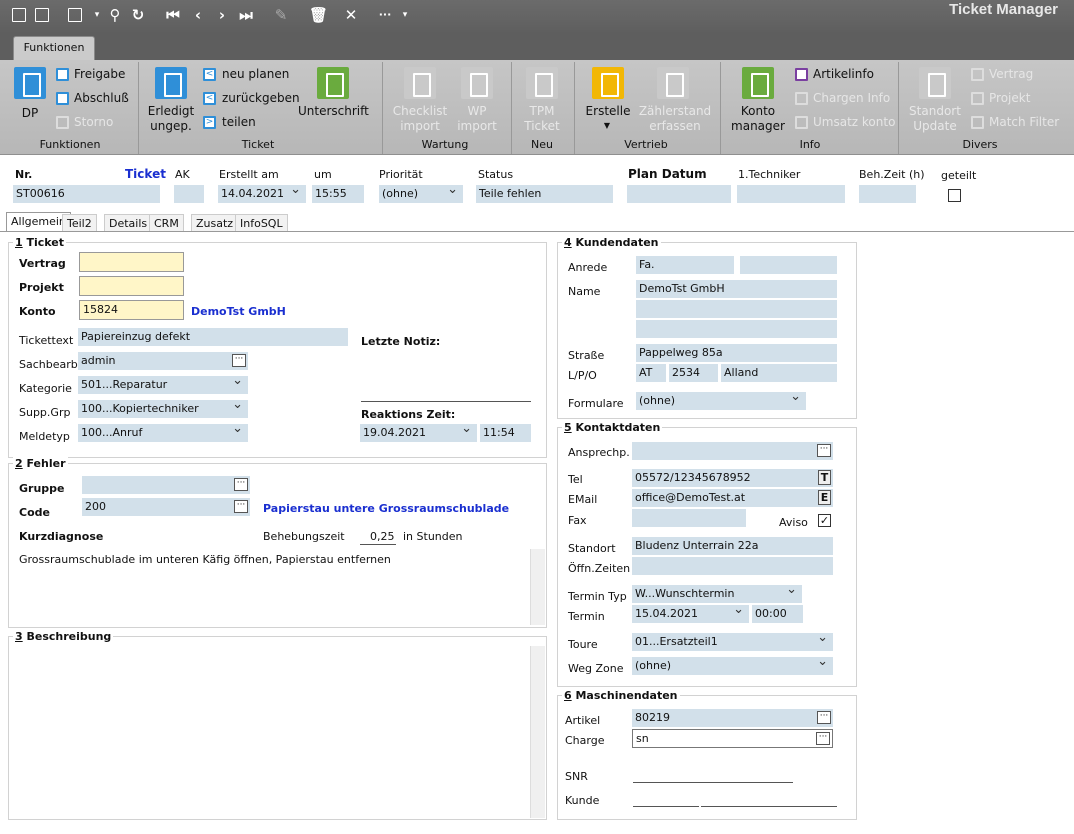  What do you see at coordinates (758, 111) in the screenshot?
I see `konto-manager-line1: Konto` at bounding box center [758, 111].